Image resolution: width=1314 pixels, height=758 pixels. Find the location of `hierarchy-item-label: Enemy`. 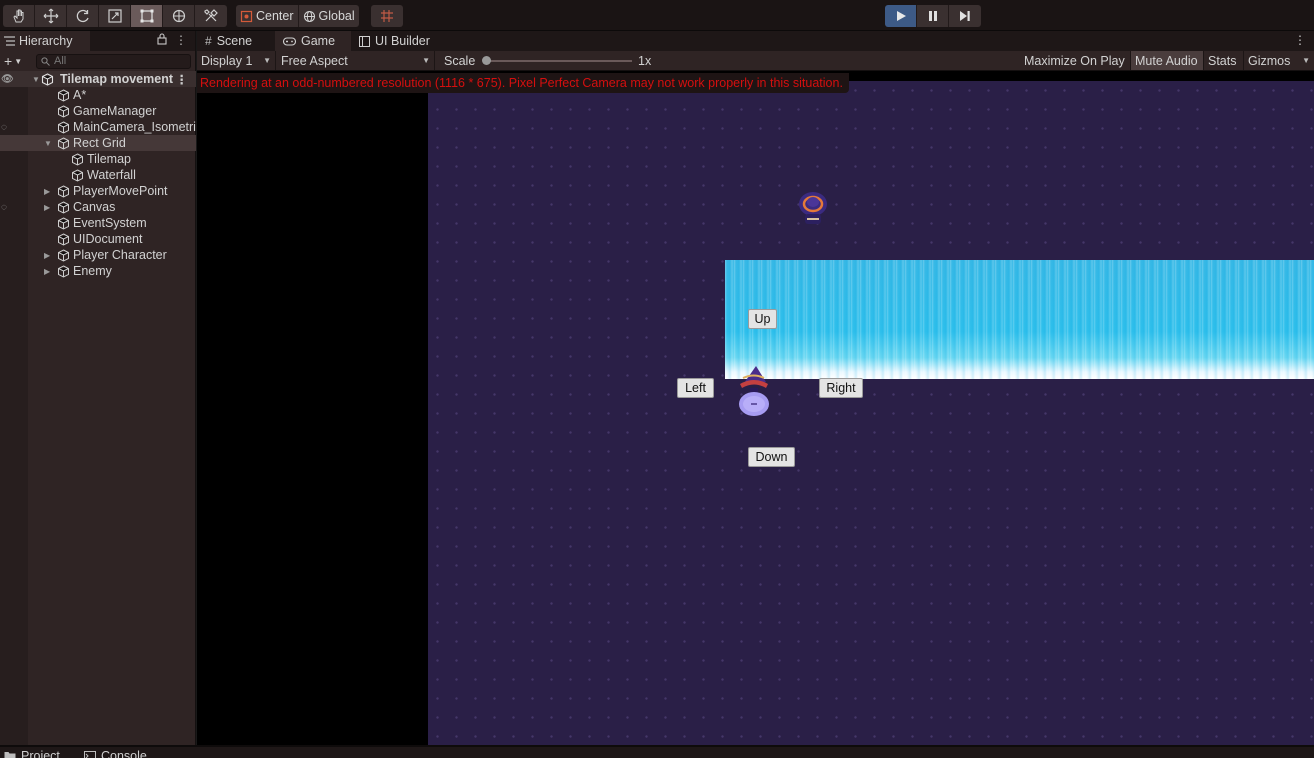

hierarchy-item-label: Enemy is located at coordinates (92, 271).